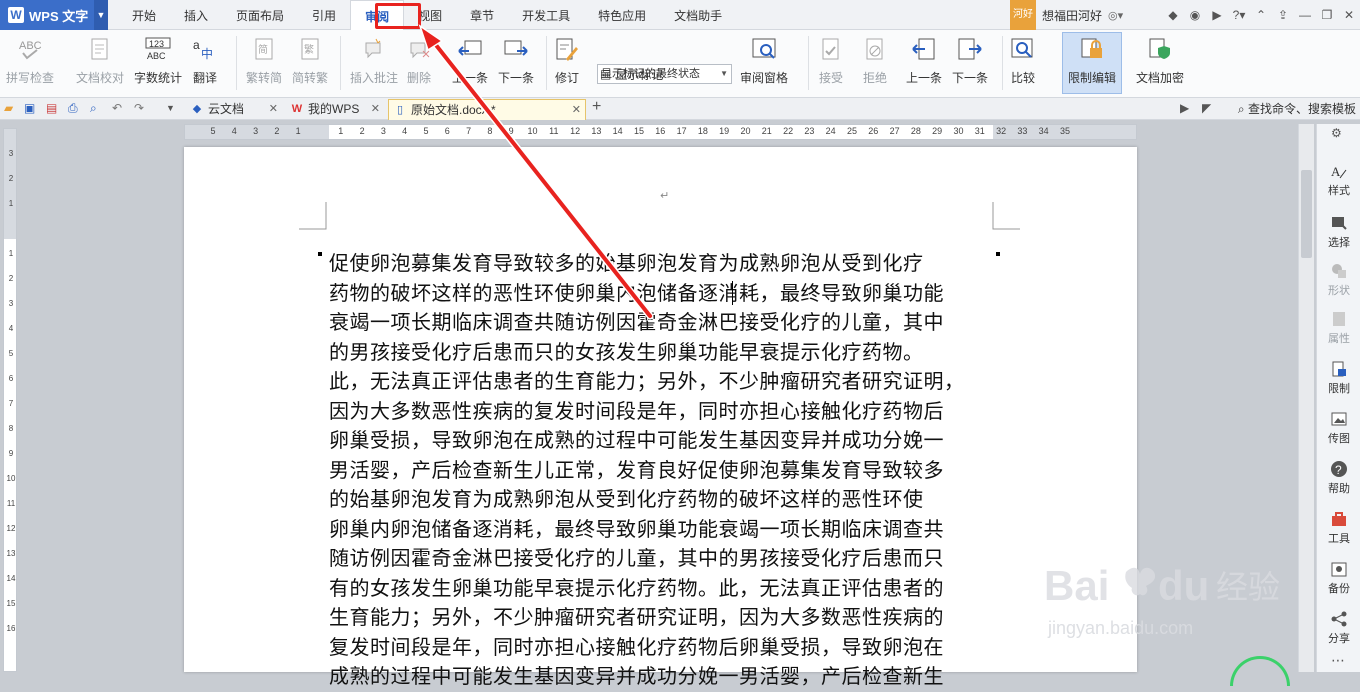  What do you see at coordinates (1338, 628) in the screenshot?
I see `sidebar-item-share: 分享` at bounding box center [1338, 628].